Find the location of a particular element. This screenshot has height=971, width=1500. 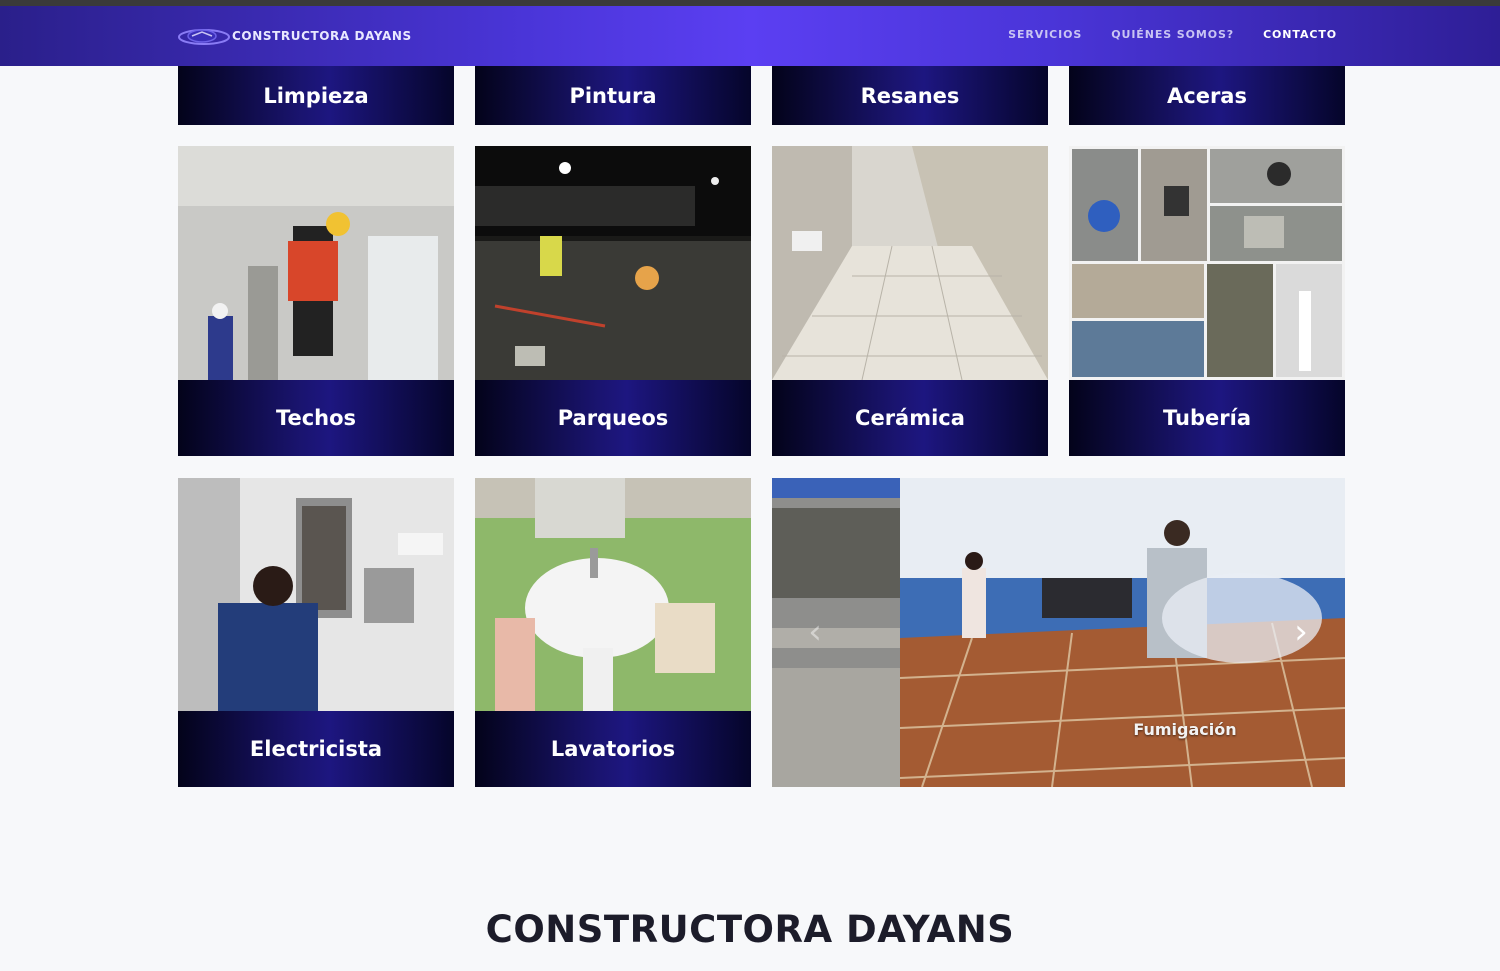

brand: CONSTRUCTORA DAYANS is located at coordinates (295, 36).